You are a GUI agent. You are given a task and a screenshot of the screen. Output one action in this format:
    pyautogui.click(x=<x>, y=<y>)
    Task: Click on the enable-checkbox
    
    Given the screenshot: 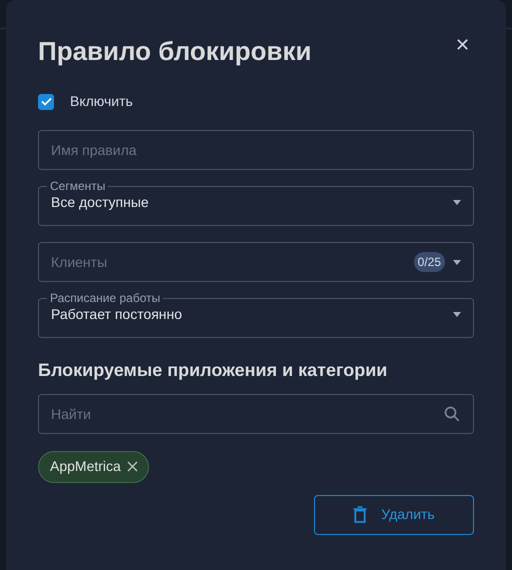 What is the action you would take?
    pyautogui.click(x=46, y=102)
    